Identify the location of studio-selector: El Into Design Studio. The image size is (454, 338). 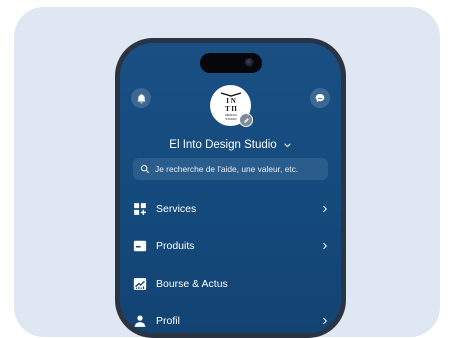
(230, 145).